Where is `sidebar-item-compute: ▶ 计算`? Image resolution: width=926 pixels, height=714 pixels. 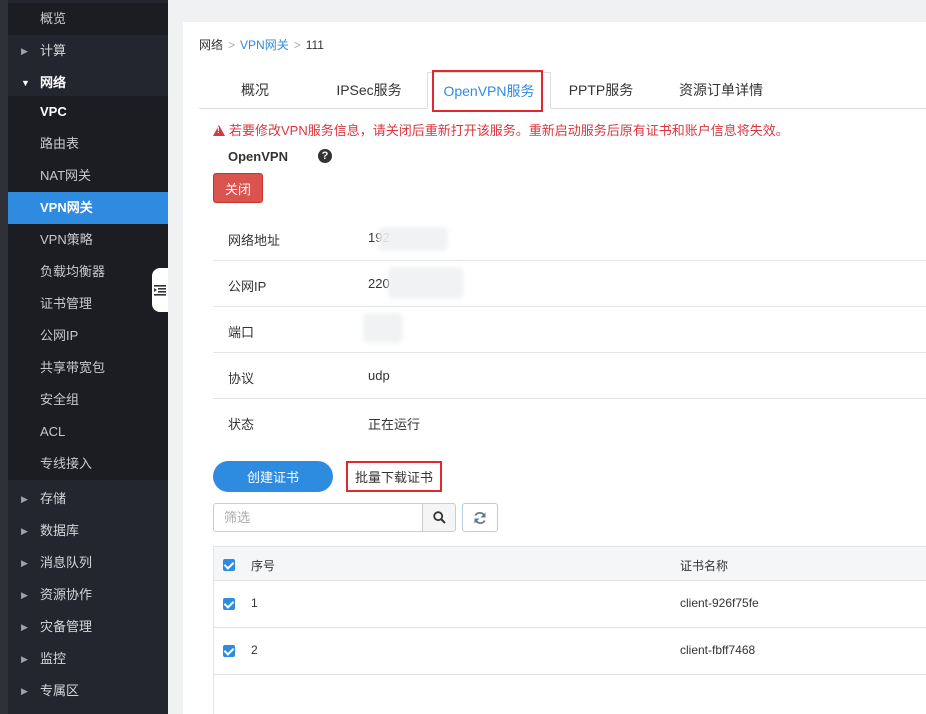 sidebar-item-compute: ▶ 计算 is located at coordinates (88, 51).